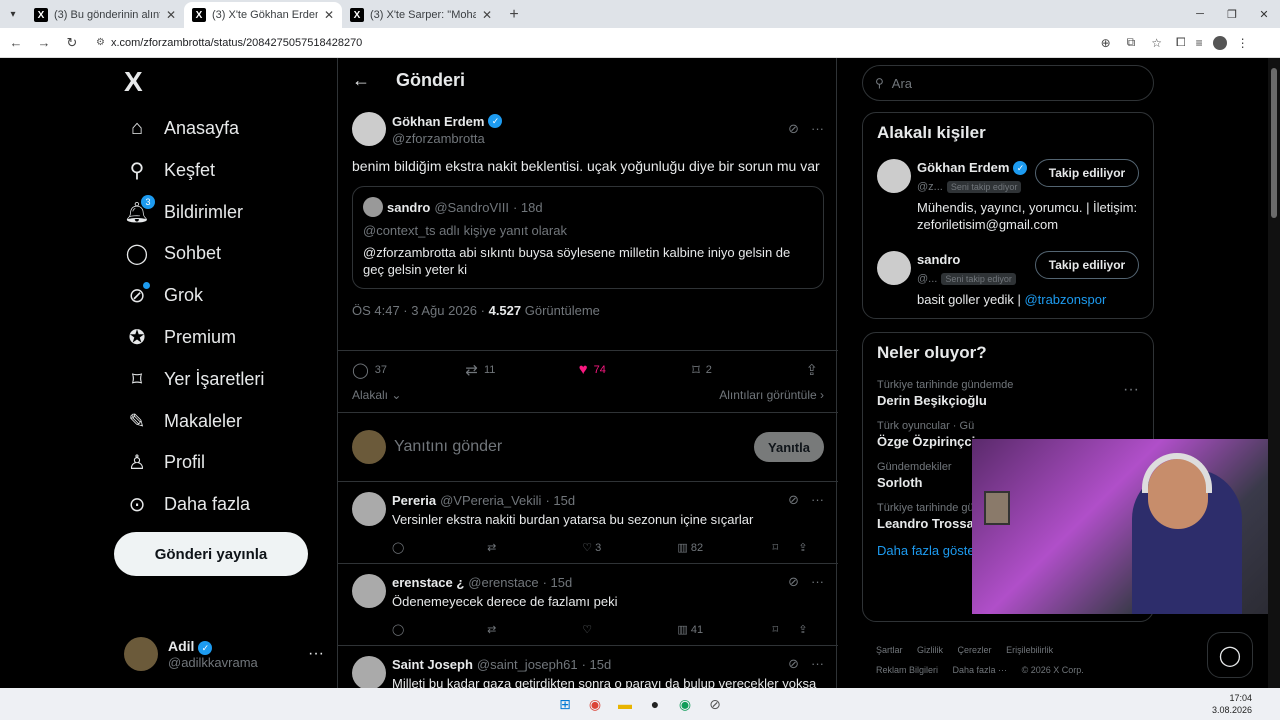 This screenshot has height=720, width=1280. Describe the element at coordinates (211, 554) in the screenshot. I see `post-button: Gönderi yayınla` at that location.